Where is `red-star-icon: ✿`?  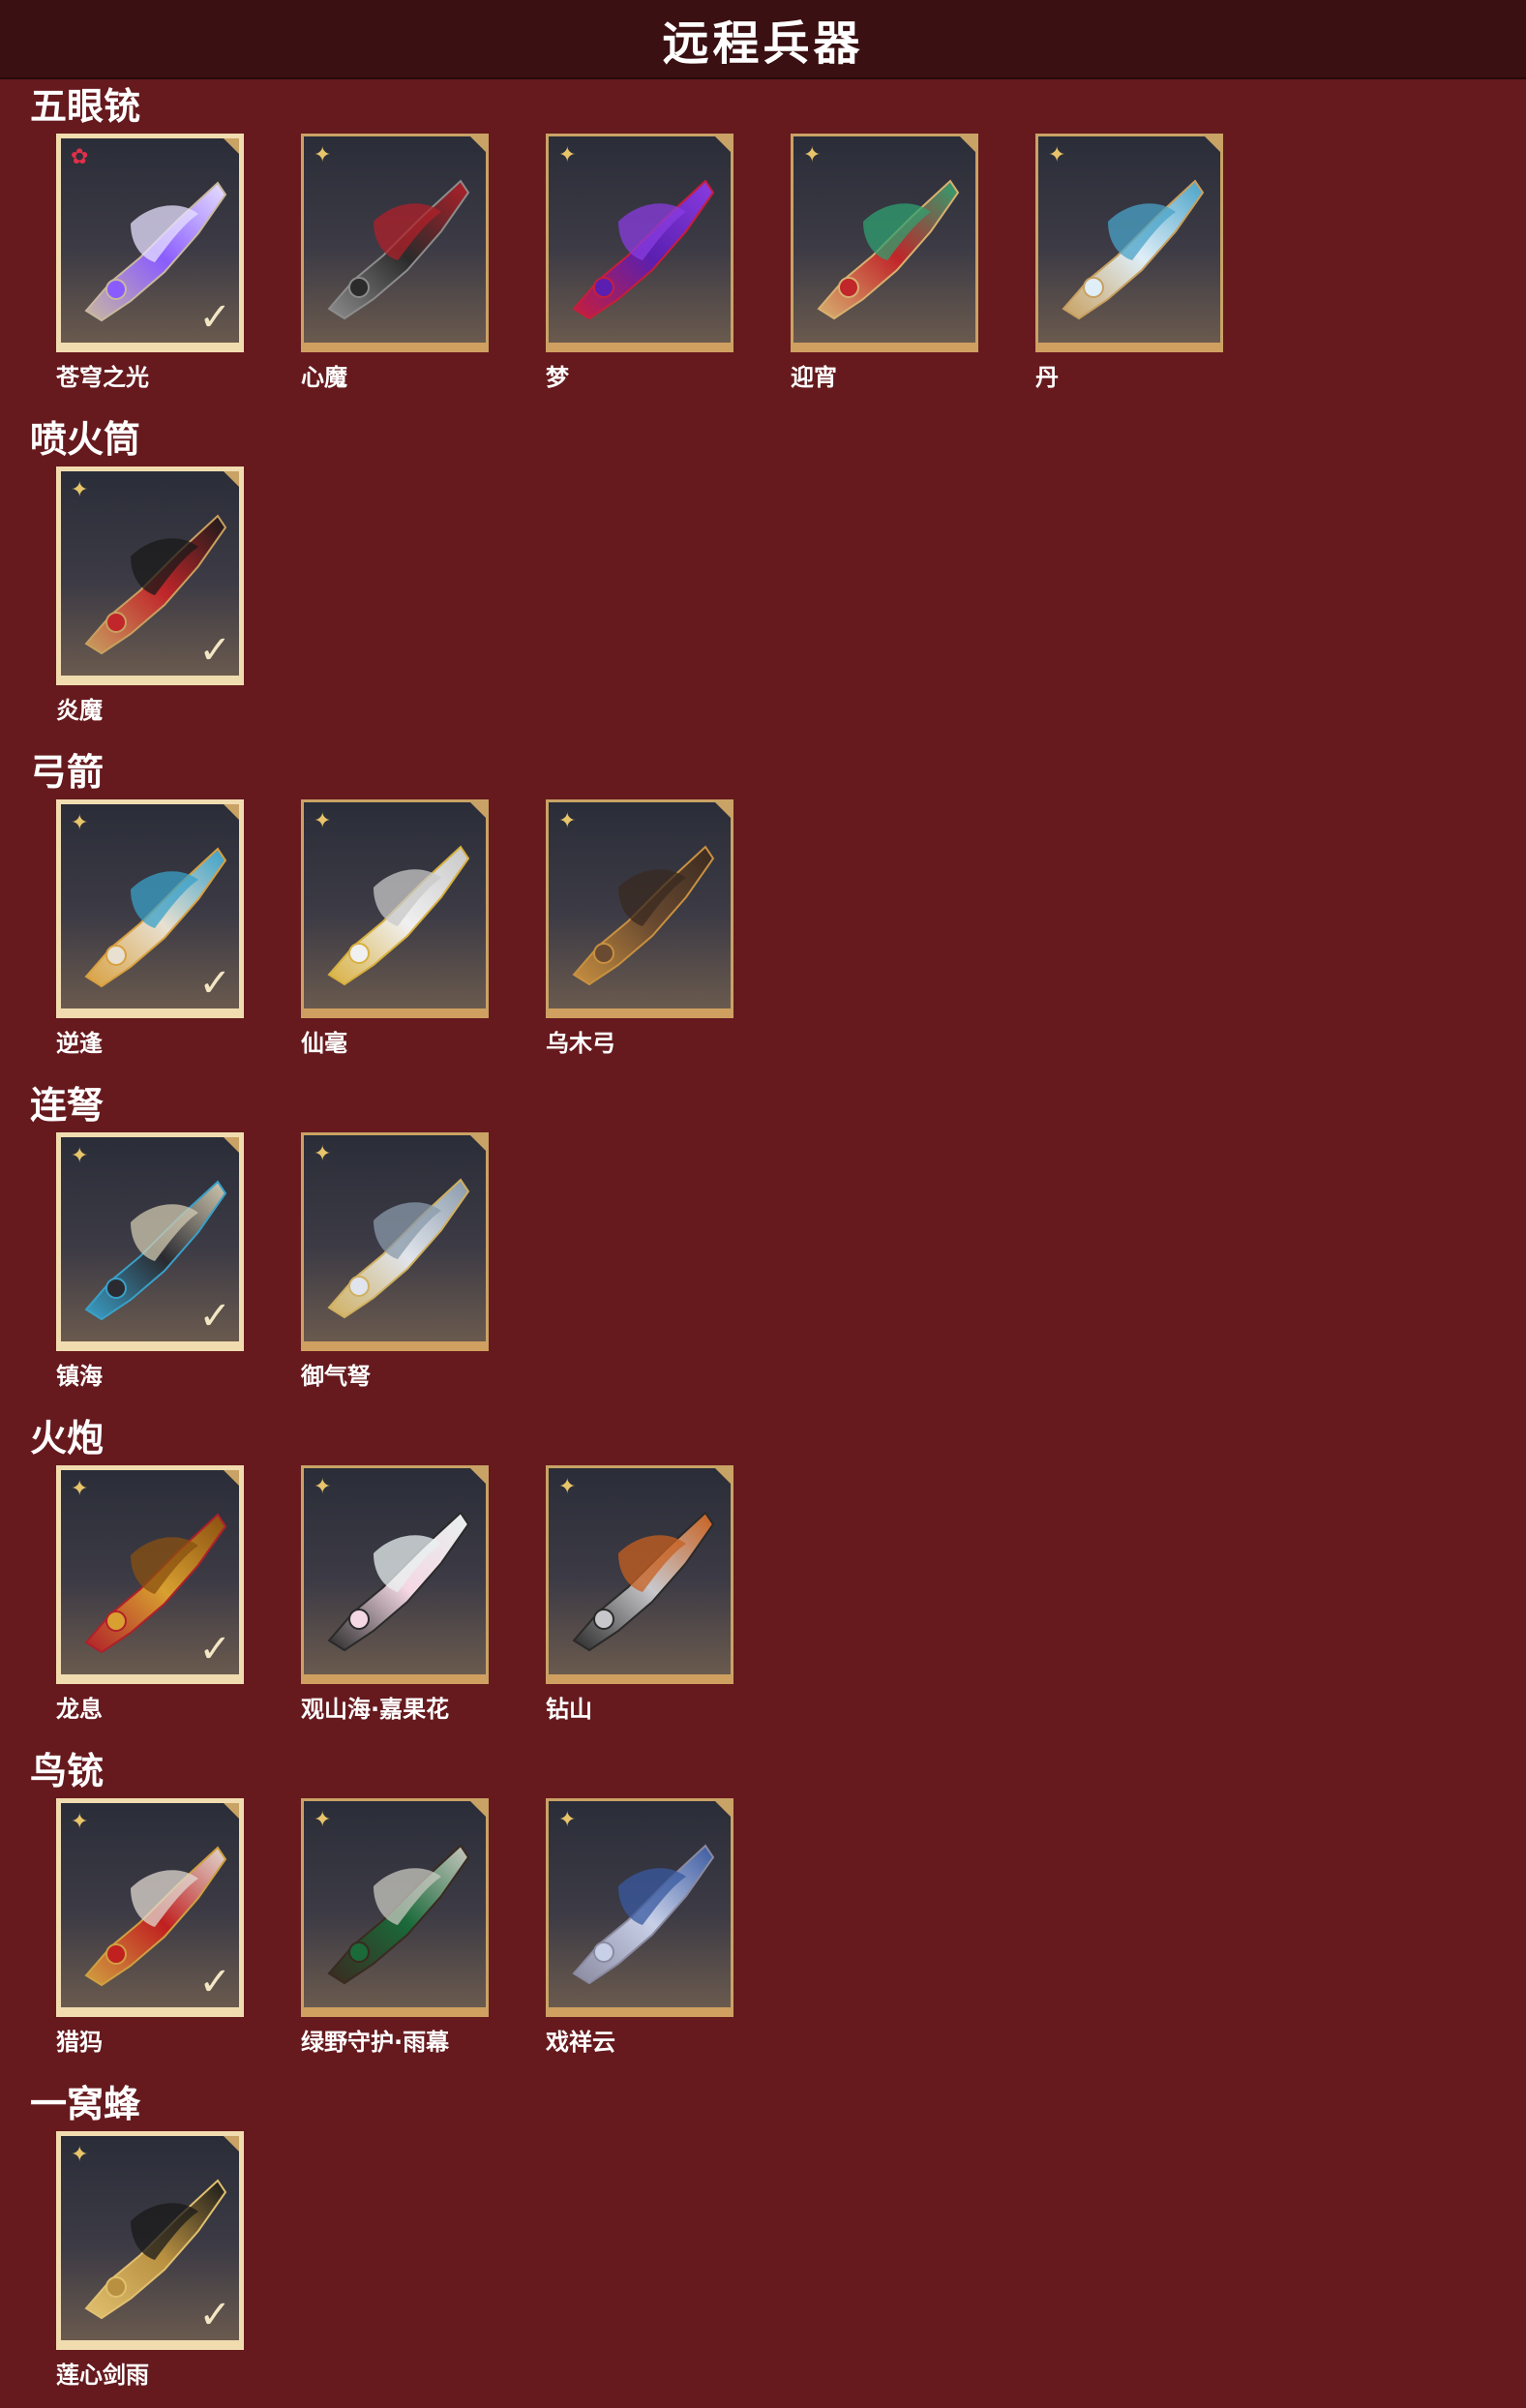
red-star-icon: ✿ is located at coordinates (80, 156).